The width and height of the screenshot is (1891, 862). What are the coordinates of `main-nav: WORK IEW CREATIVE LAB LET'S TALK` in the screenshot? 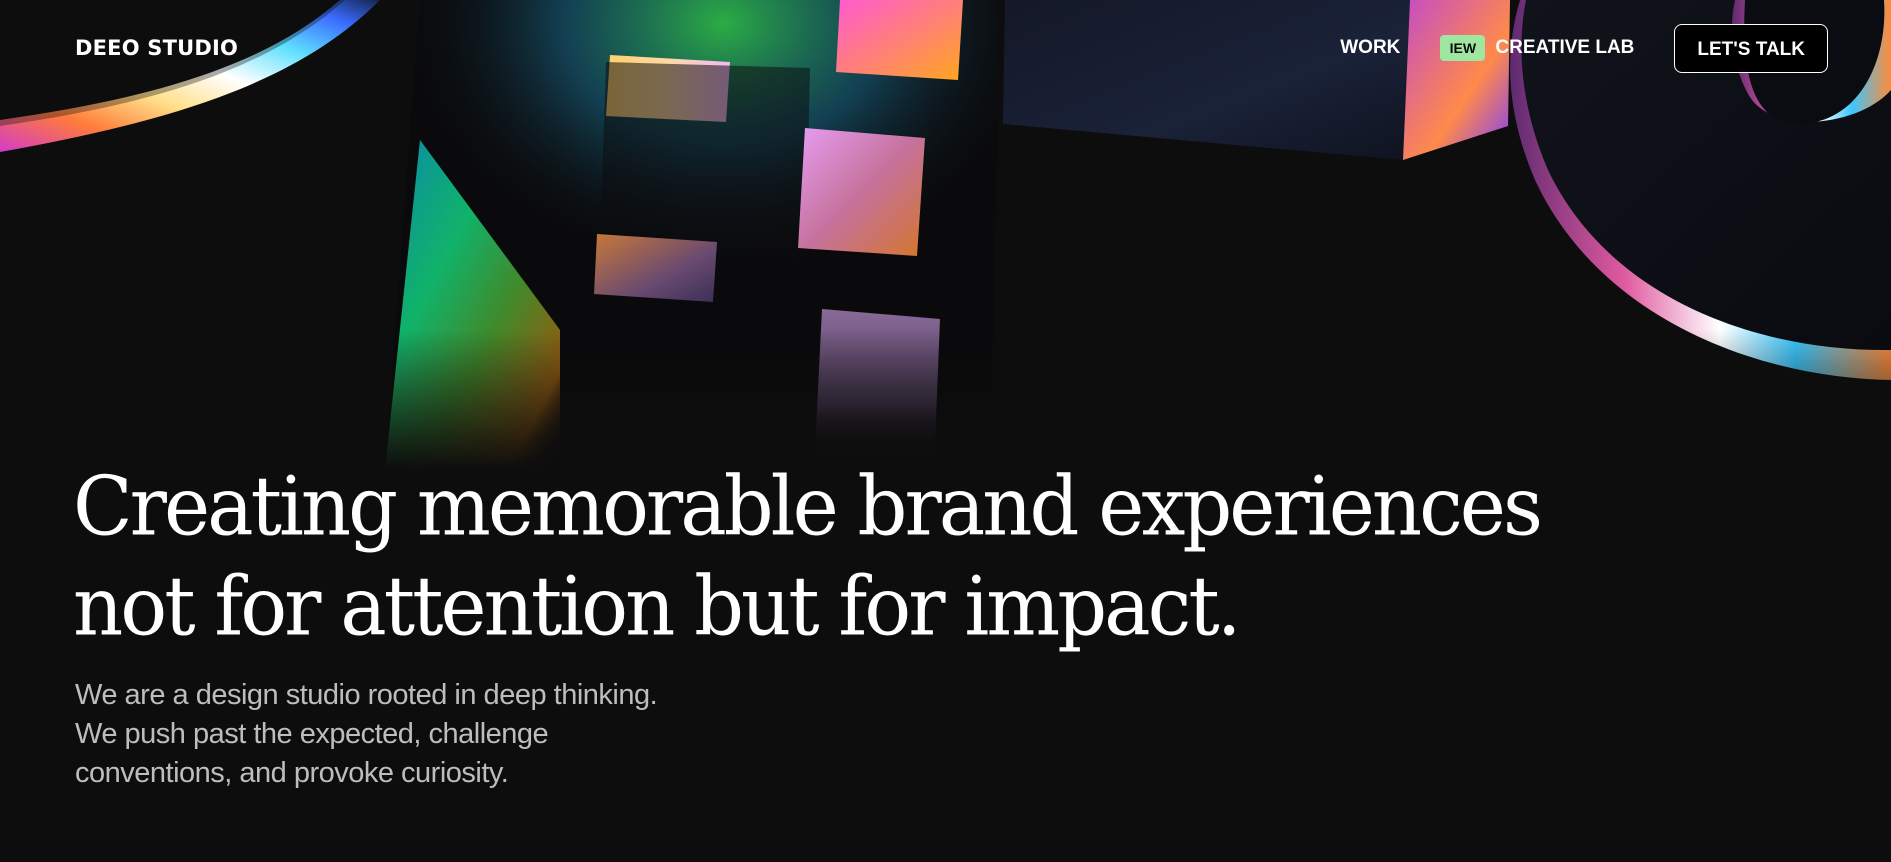 It's located at (1584, 48).